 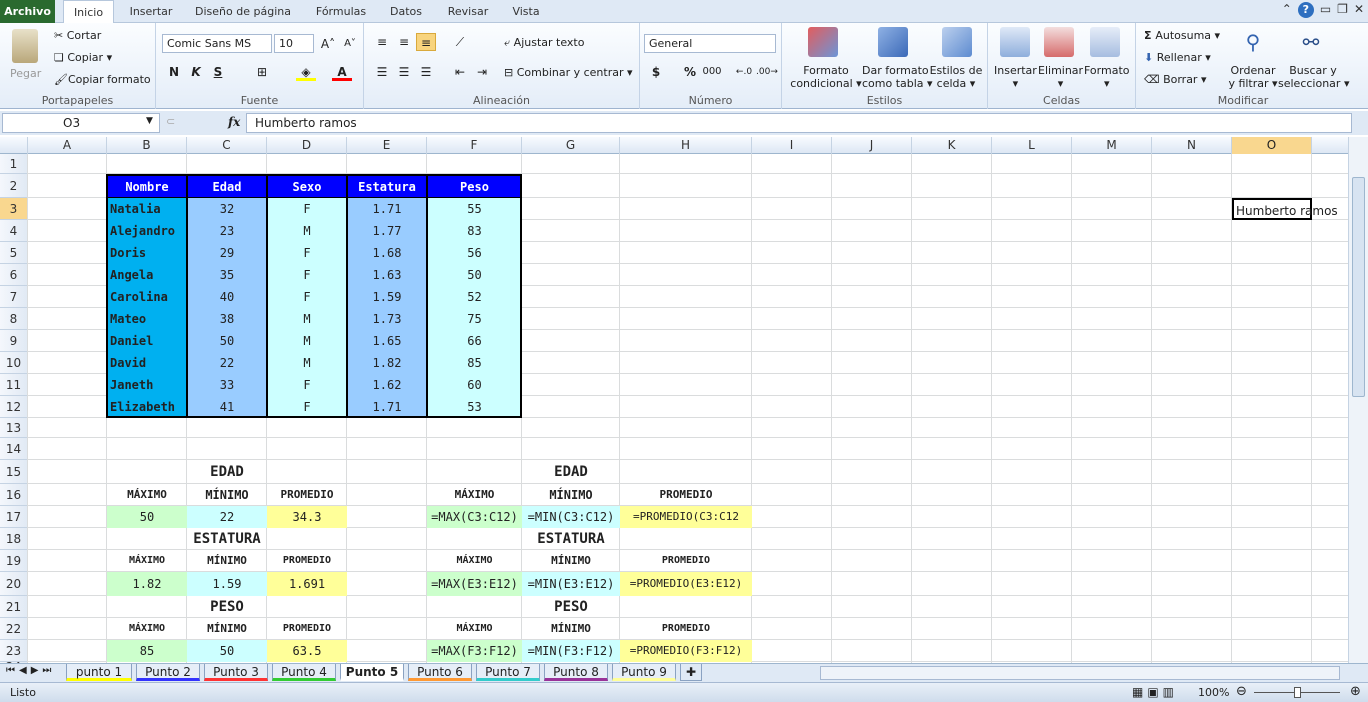 What do you see at coordinates (14, 495) in the screenshot?
I see `row-header: 16` at bounding box center [14, 495].